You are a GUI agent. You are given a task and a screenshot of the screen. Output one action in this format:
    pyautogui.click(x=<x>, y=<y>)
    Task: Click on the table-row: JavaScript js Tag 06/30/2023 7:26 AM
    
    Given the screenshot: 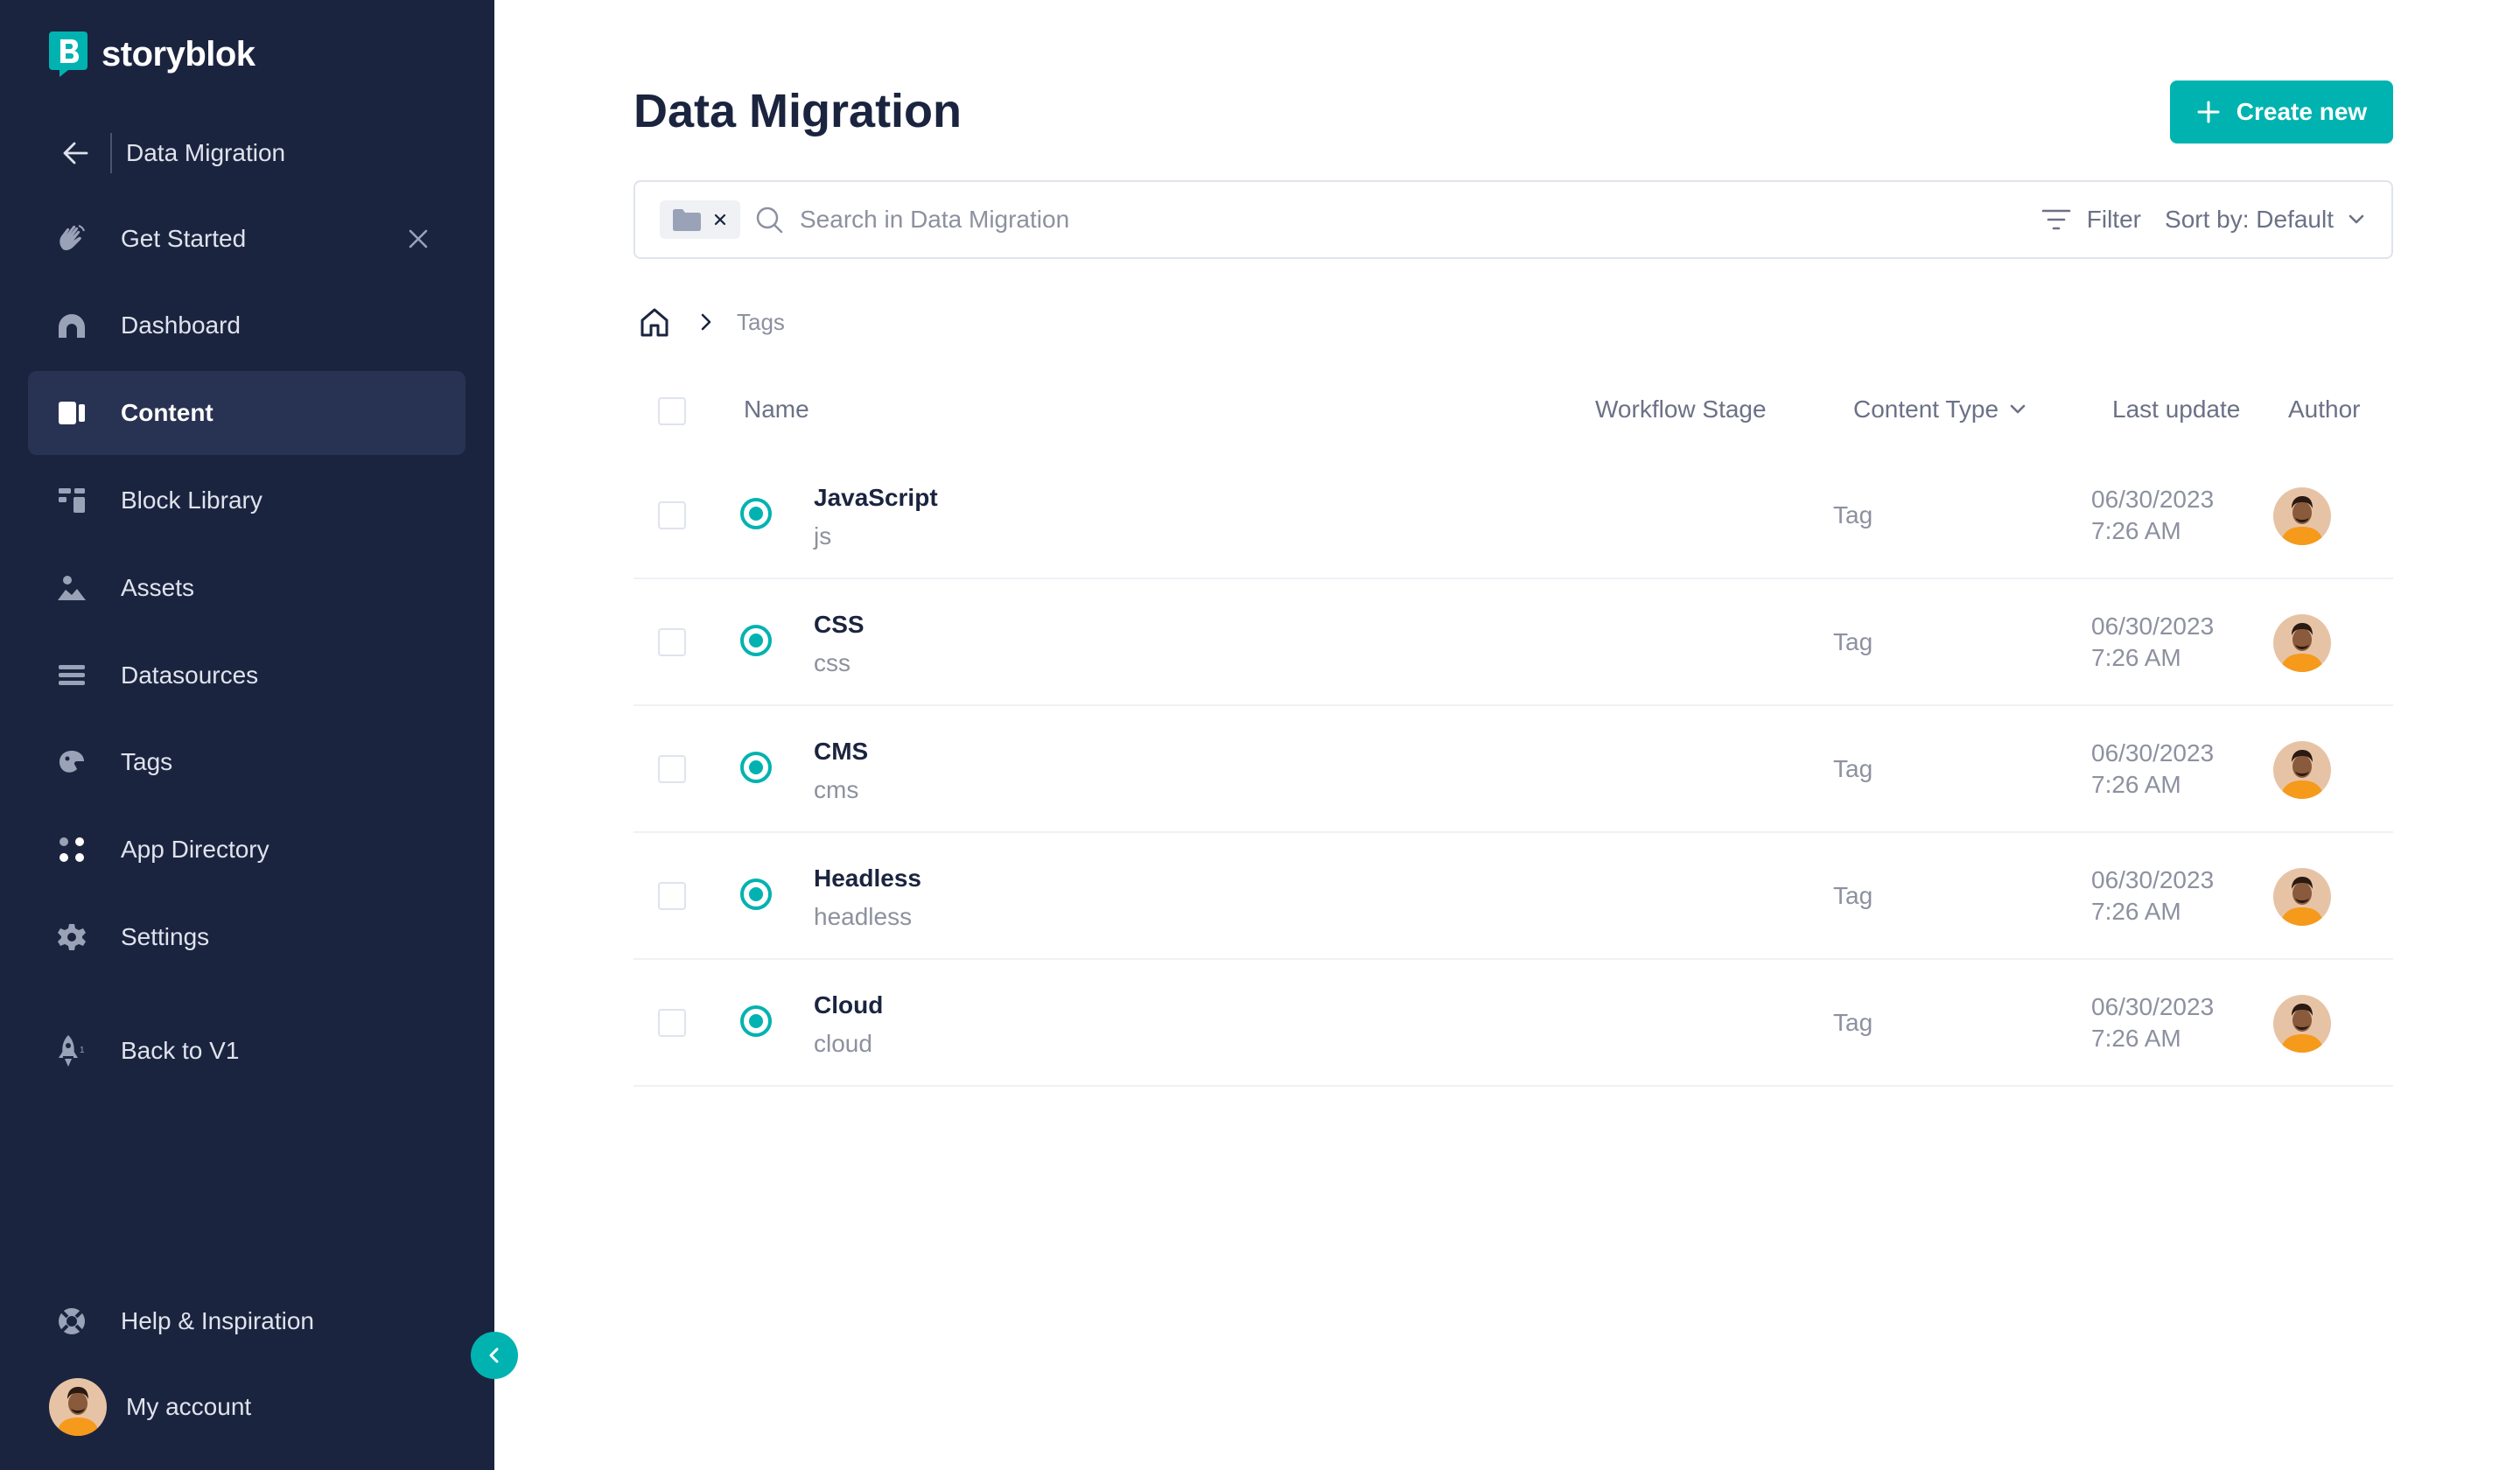 What is the action you would take?
    pyautogui.click(x=1513, y=515)
    